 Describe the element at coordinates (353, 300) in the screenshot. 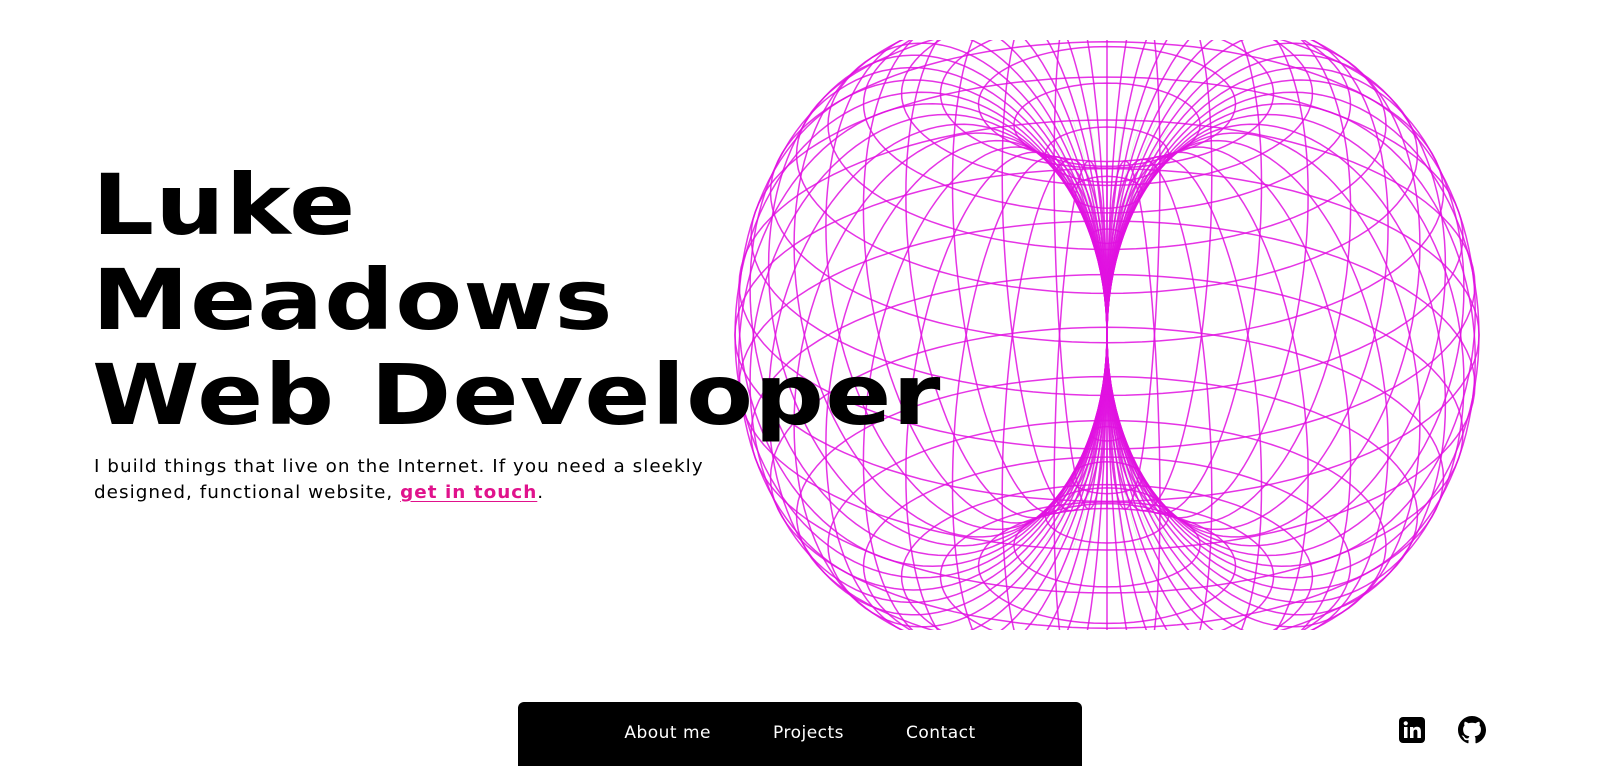

I see `hero-name-last: Meadows` at that location.